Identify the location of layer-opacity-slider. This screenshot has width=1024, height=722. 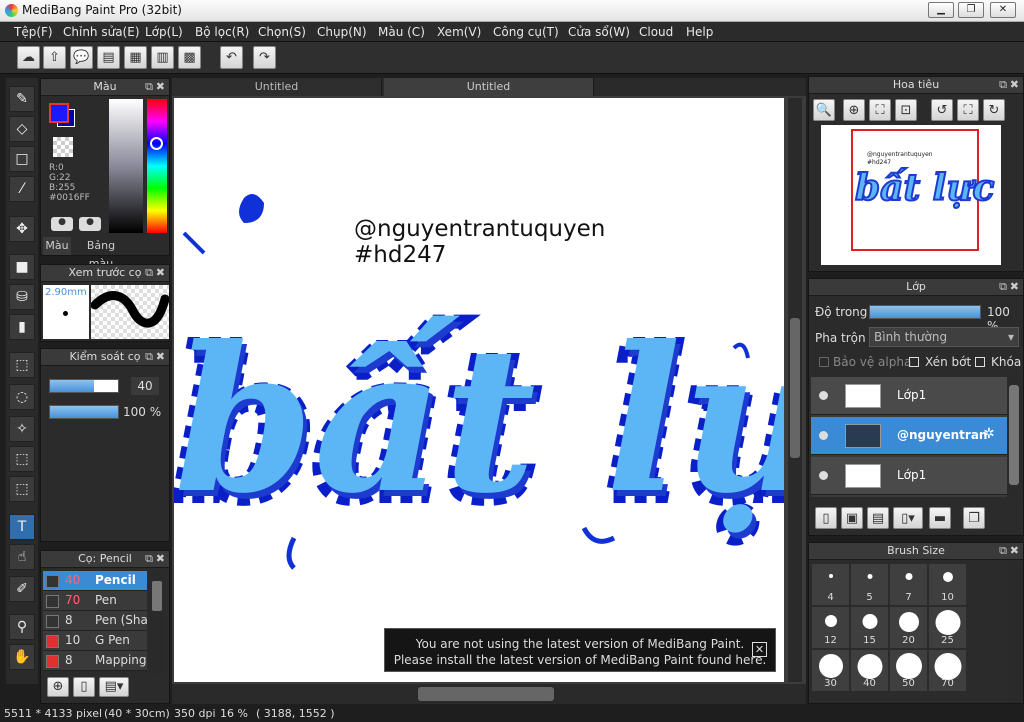
(925, 312).